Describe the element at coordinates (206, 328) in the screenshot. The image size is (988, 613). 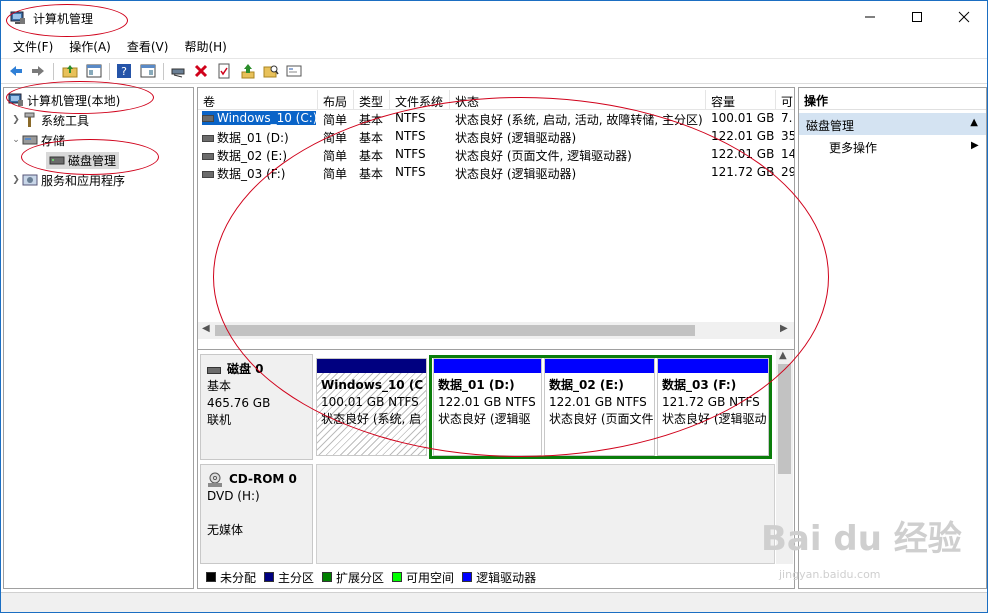
I see `scroll-left-icon: ◀` at that location.